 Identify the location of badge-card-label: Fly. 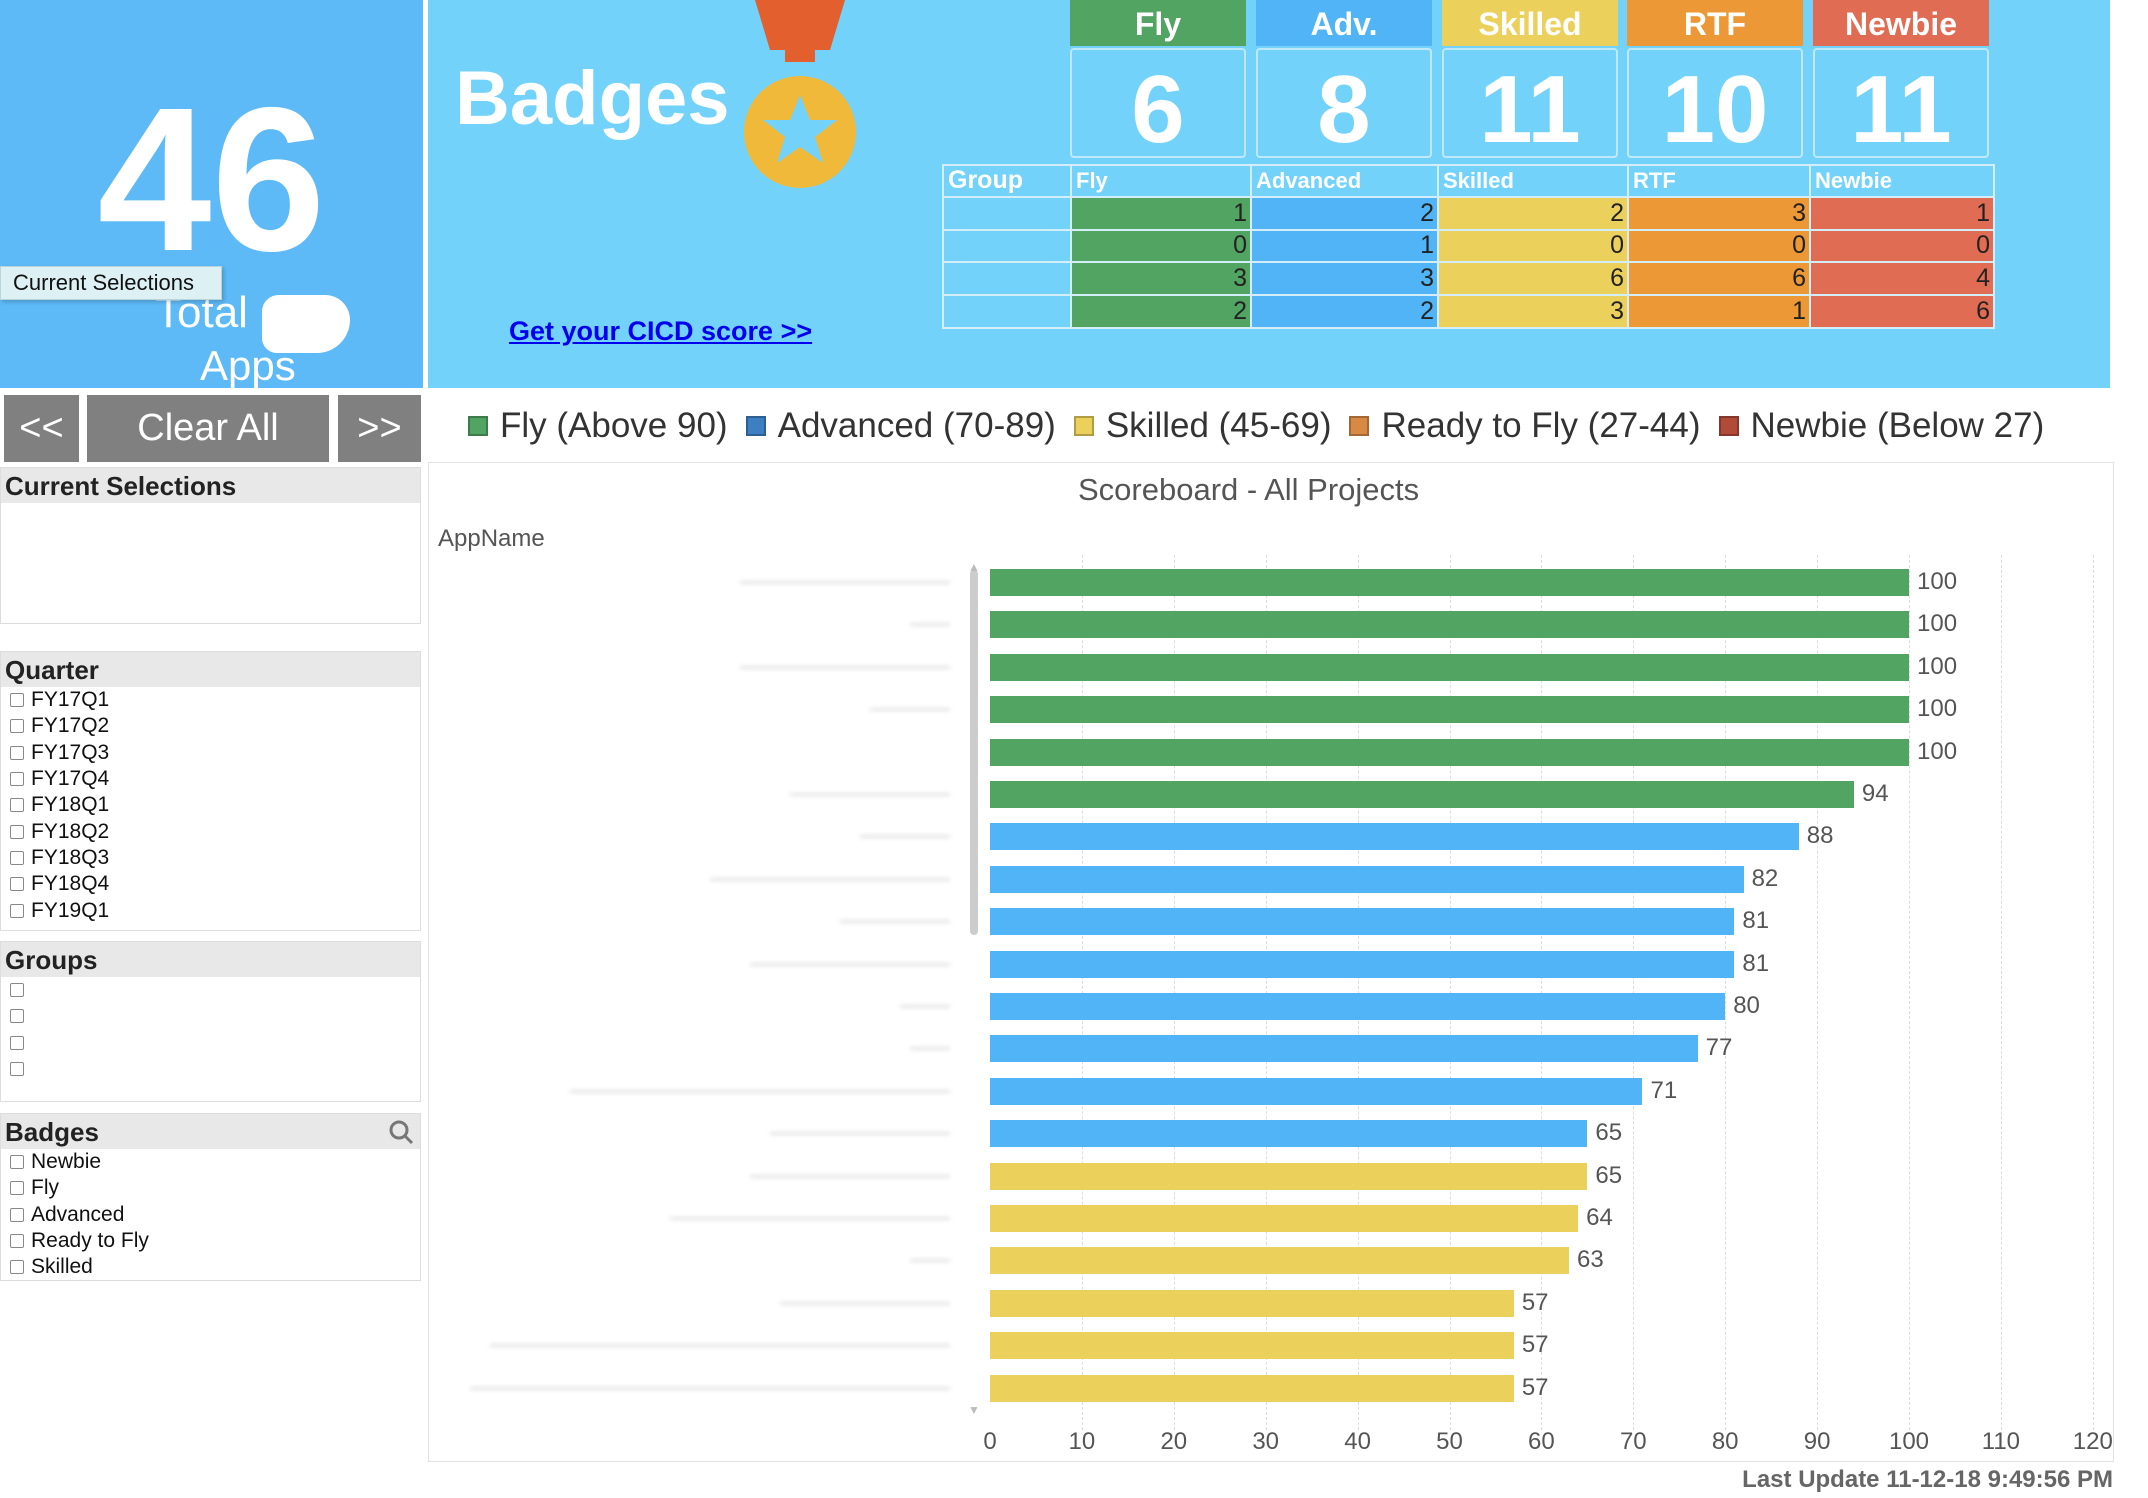
(1158, 23).